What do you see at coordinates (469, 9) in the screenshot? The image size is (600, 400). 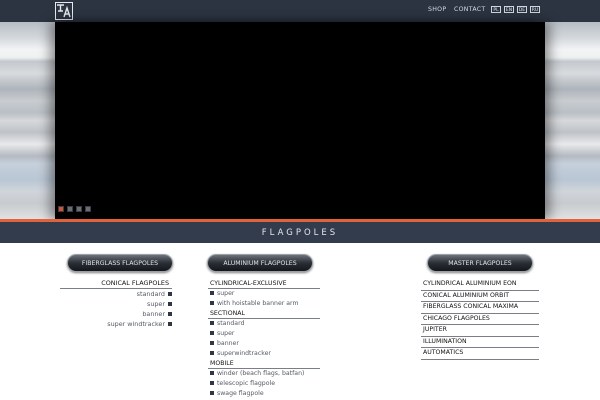 I see `nav-contact-link: CONTACT` at bounding box center [469, 9].